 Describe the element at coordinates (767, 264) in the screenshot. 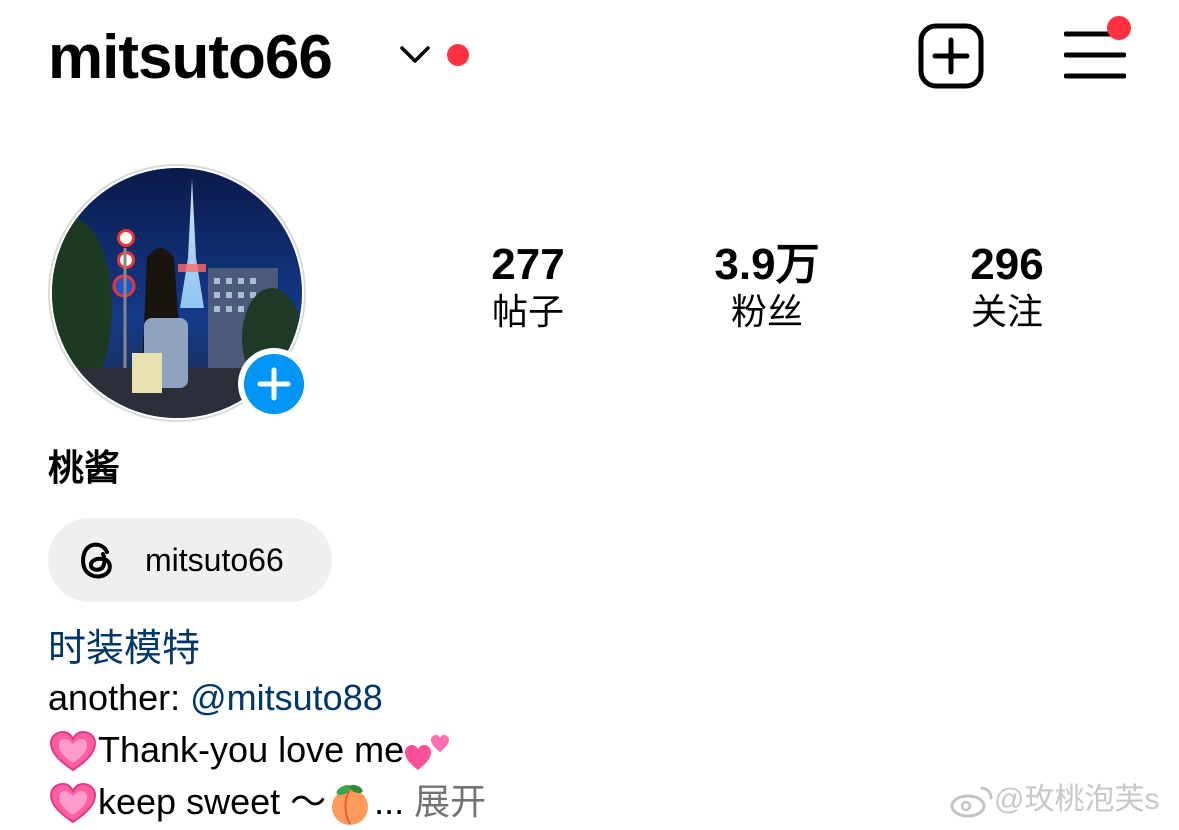

I see `stat-followers-value: 3.9万` at that location.